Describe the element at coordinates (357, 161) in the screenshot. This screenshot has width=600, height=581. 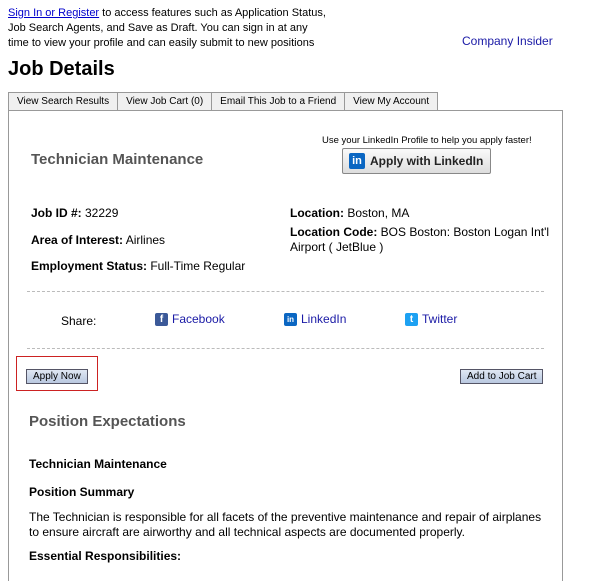
I see `linkedin-icon: in` at that location.